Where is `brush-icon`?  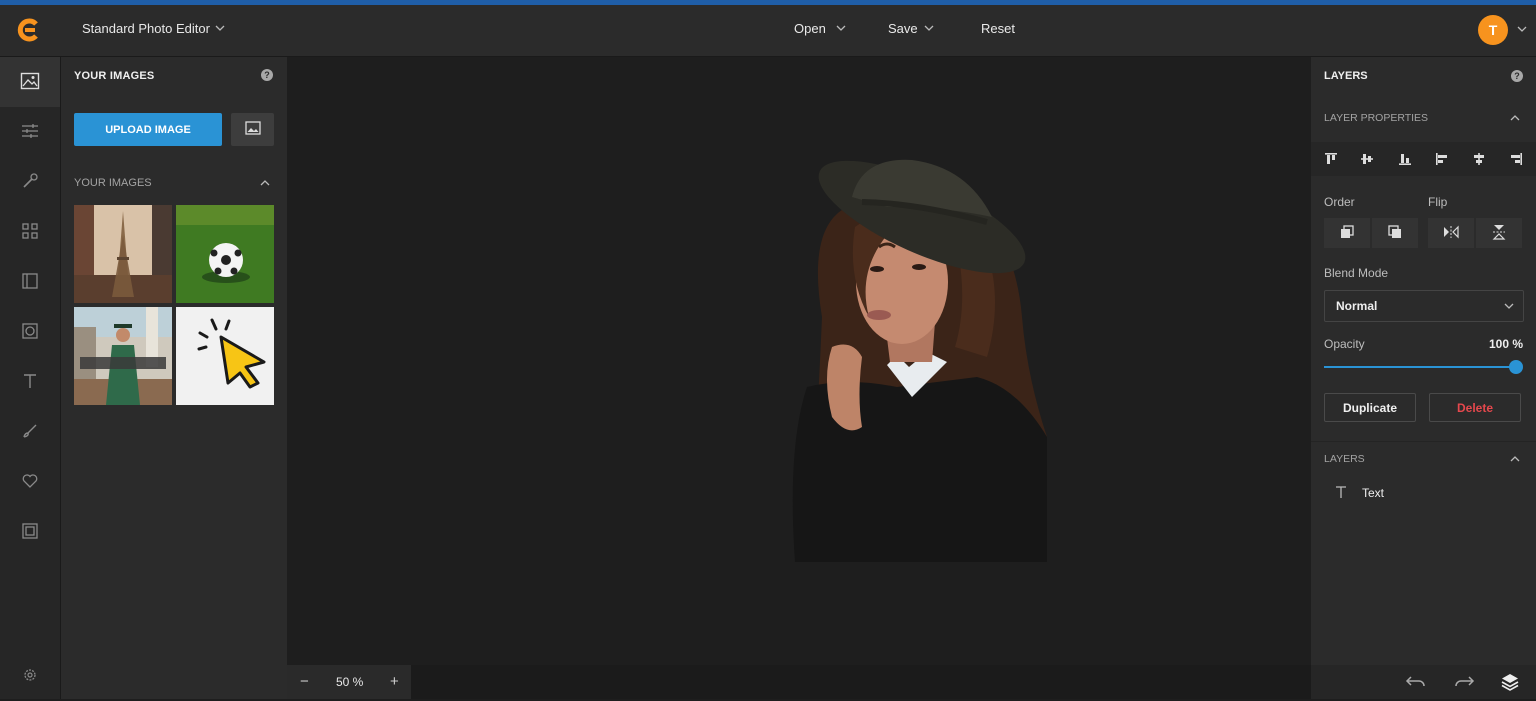 brush-icon is located at coordinates (30, 432).